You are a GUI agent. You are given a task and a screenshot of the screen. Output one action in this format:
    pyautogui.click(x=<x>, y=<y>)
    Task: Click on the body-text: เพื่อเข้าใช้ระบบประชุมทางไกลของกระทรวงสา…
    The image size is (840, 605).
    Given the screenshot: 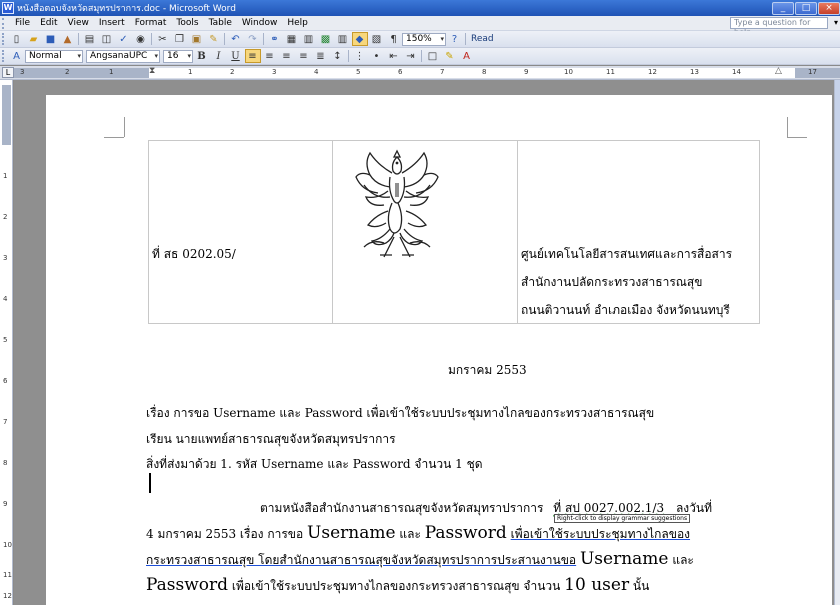 What is the action you would take?
    pyautogui.click(x=396, y=586)
    